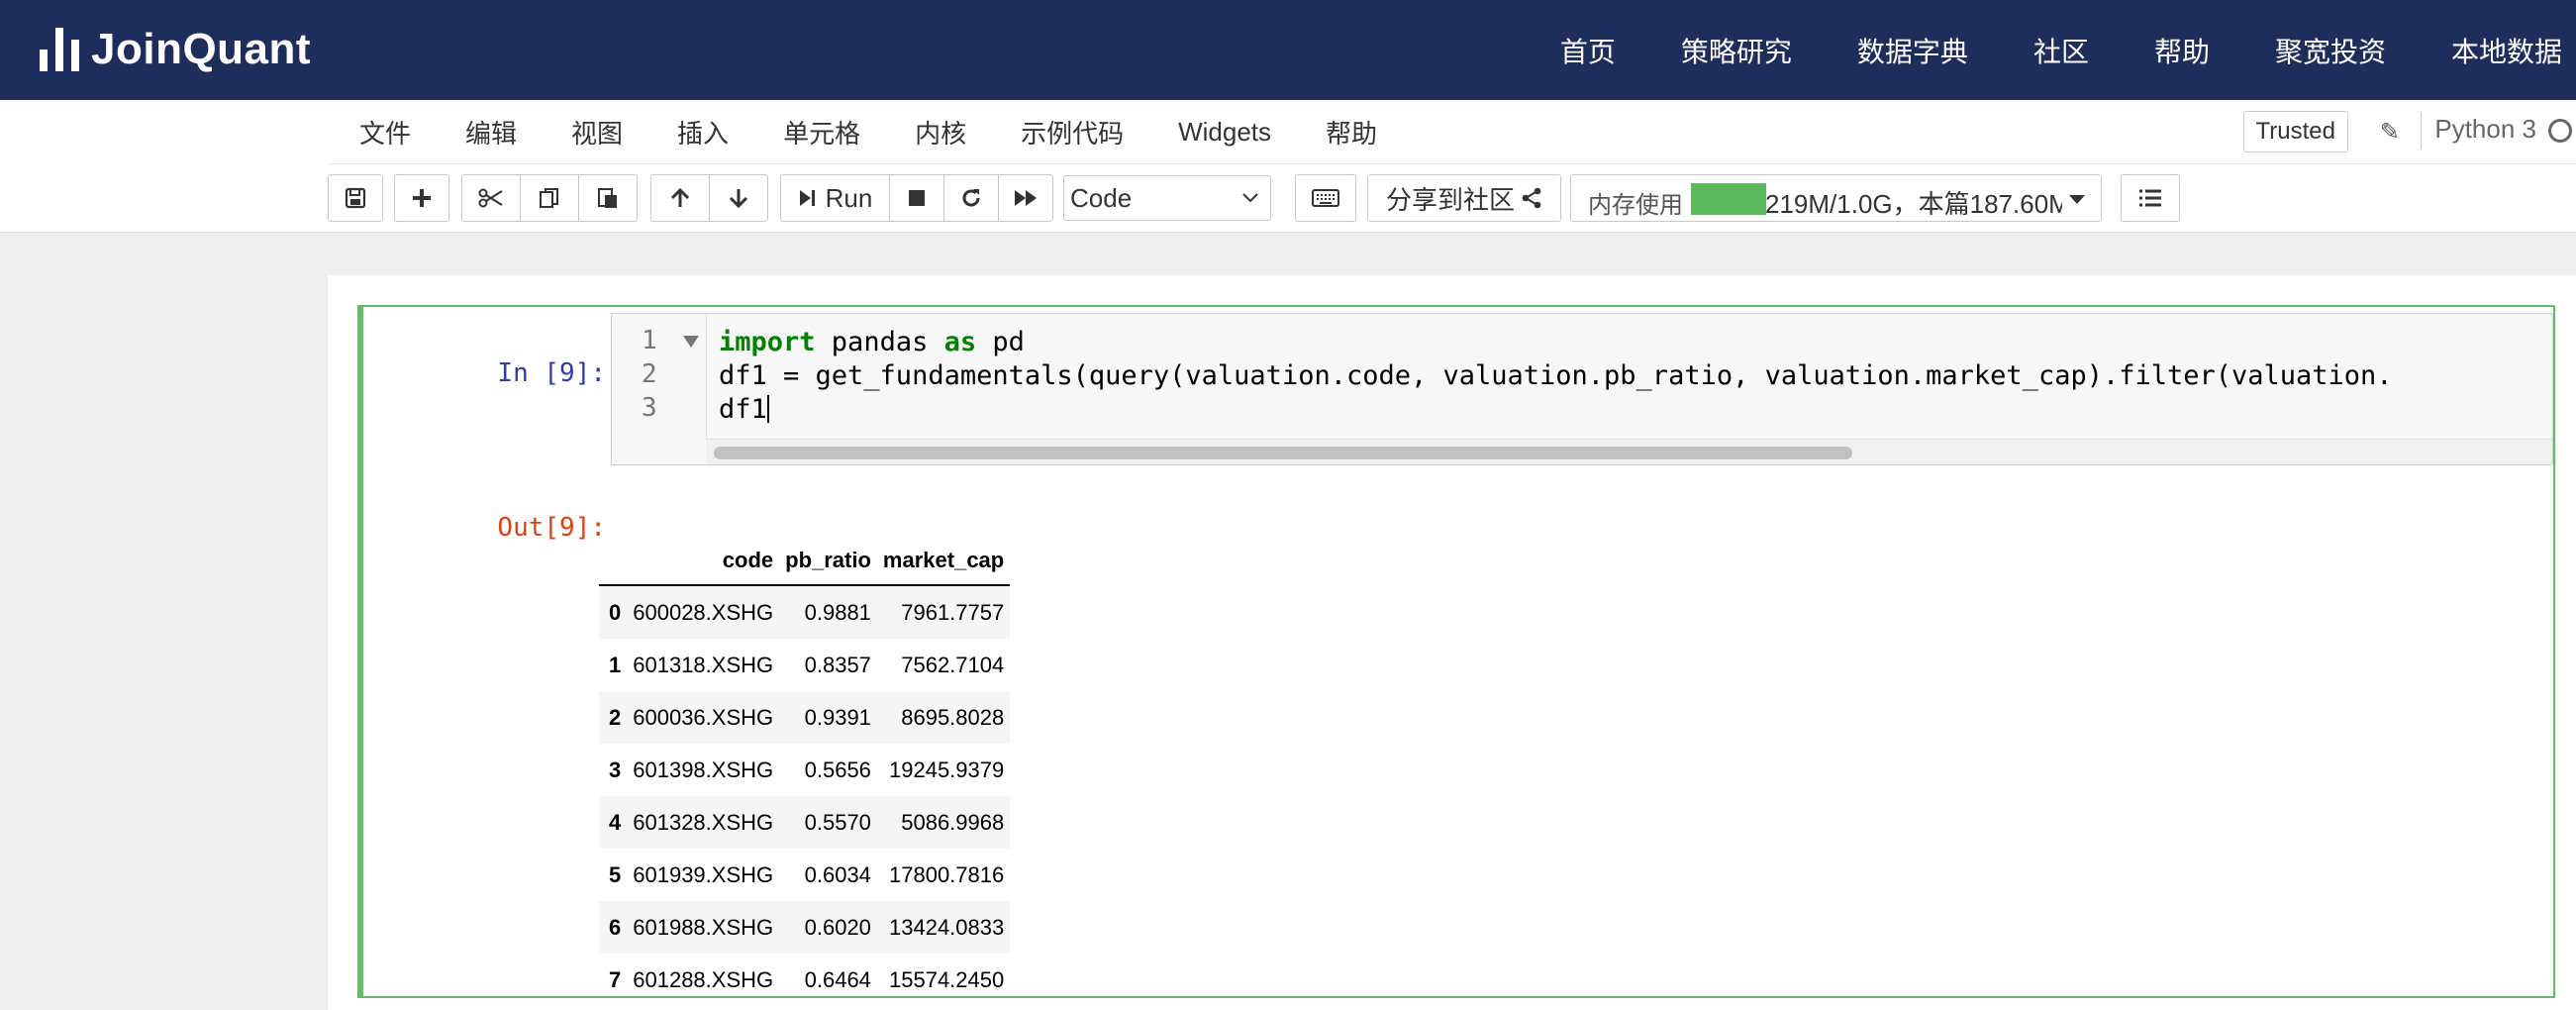  I want to click on cell-type-select: Code, so click(1167, 198).